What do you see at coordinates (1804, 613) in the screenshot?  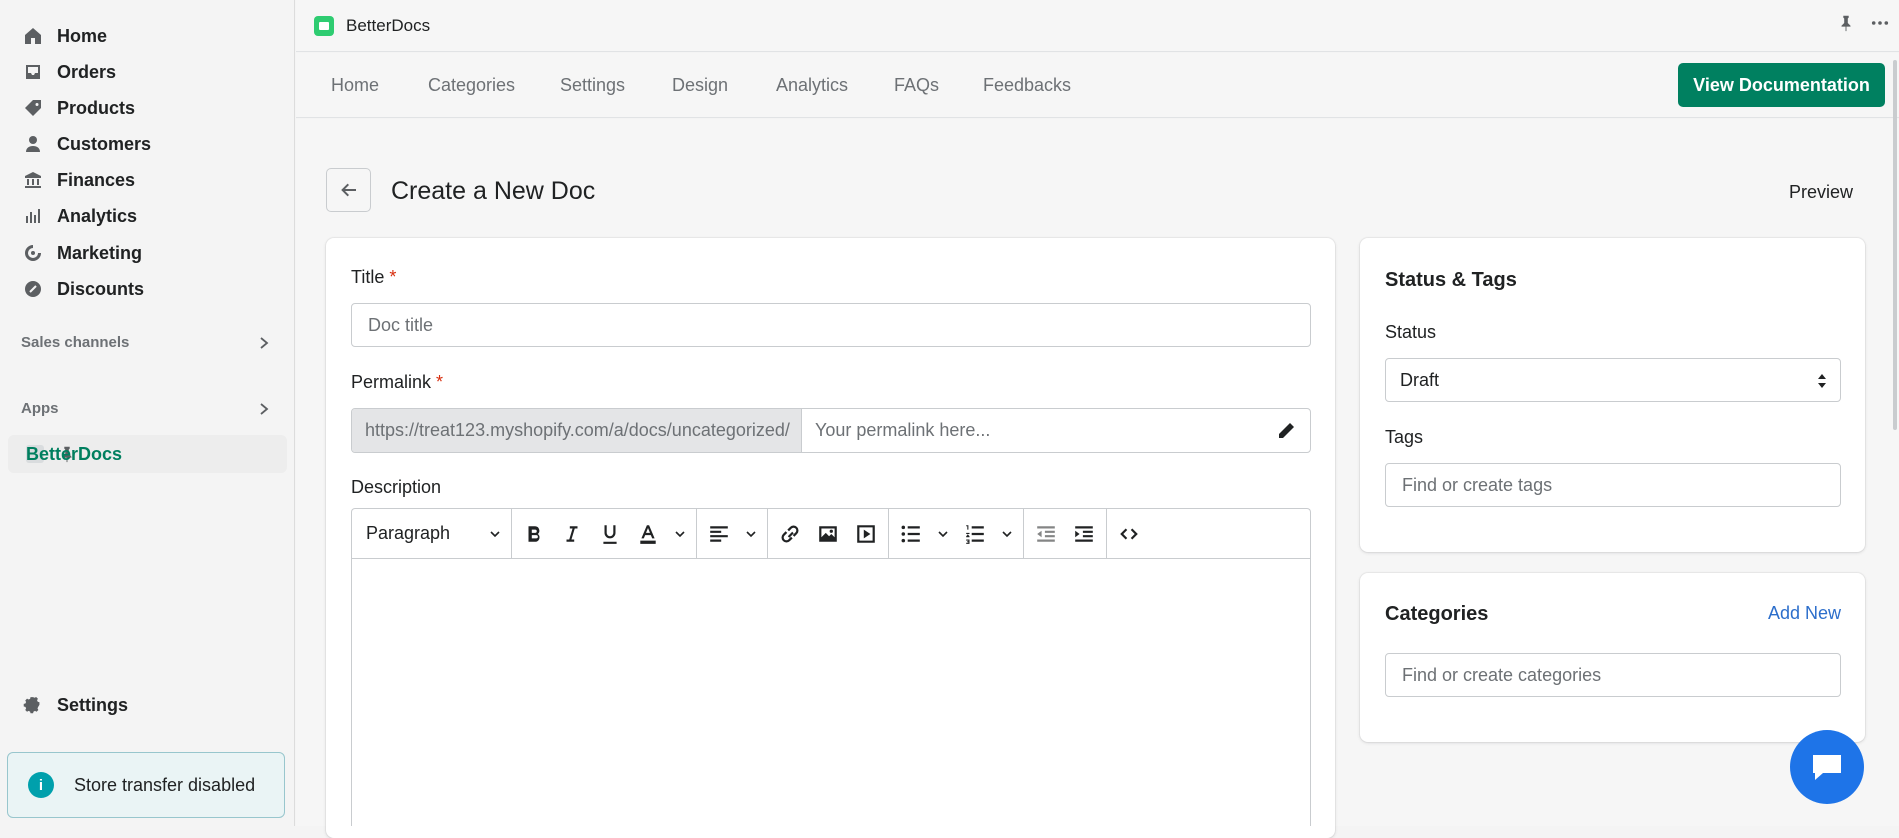 I see `add-new-category-link: Add New` at bounding box center [1804, 613].